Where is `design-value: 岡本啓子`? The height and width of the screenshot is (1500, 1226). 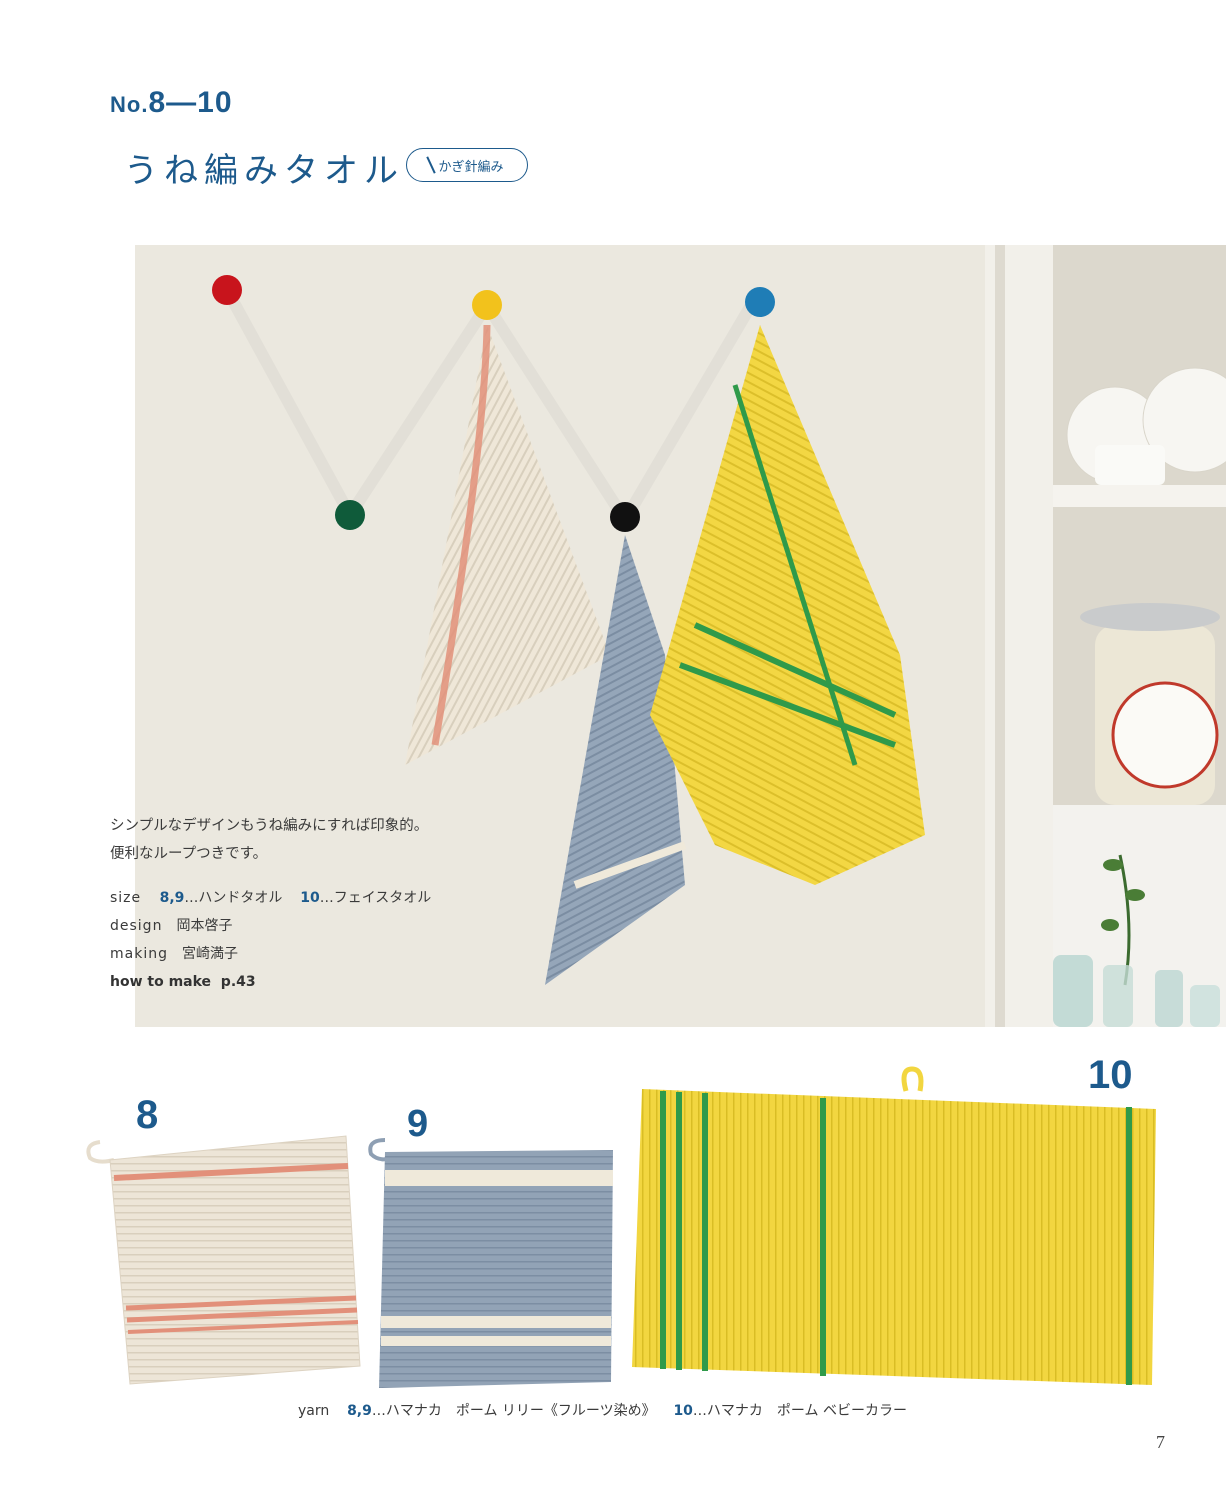
design-value: 岡本啓子 is located at coordinates (204, 926).